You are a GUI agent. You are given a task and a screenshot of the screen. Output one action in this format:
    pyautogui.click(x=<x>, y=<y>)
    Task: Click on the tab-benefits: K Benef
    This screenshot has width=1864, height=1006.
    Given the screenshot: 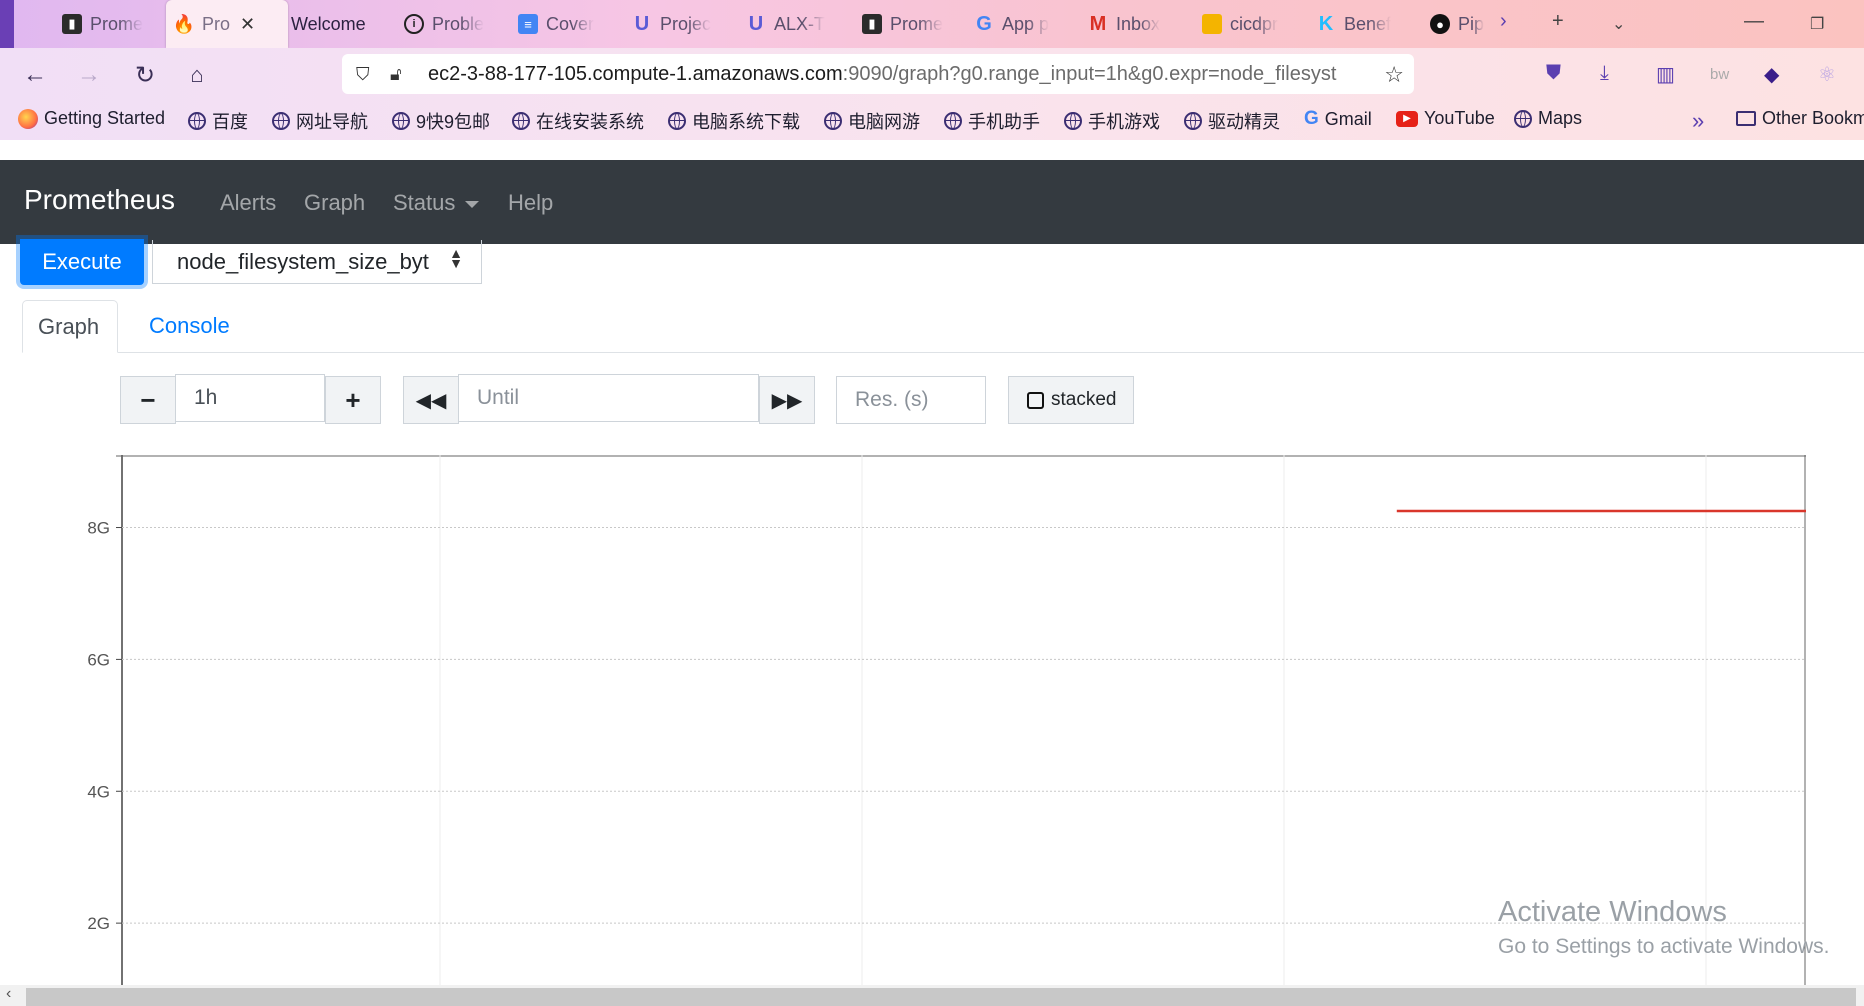 What is the action you would take?
    pyautogui.click(x=1358, y=24)
    